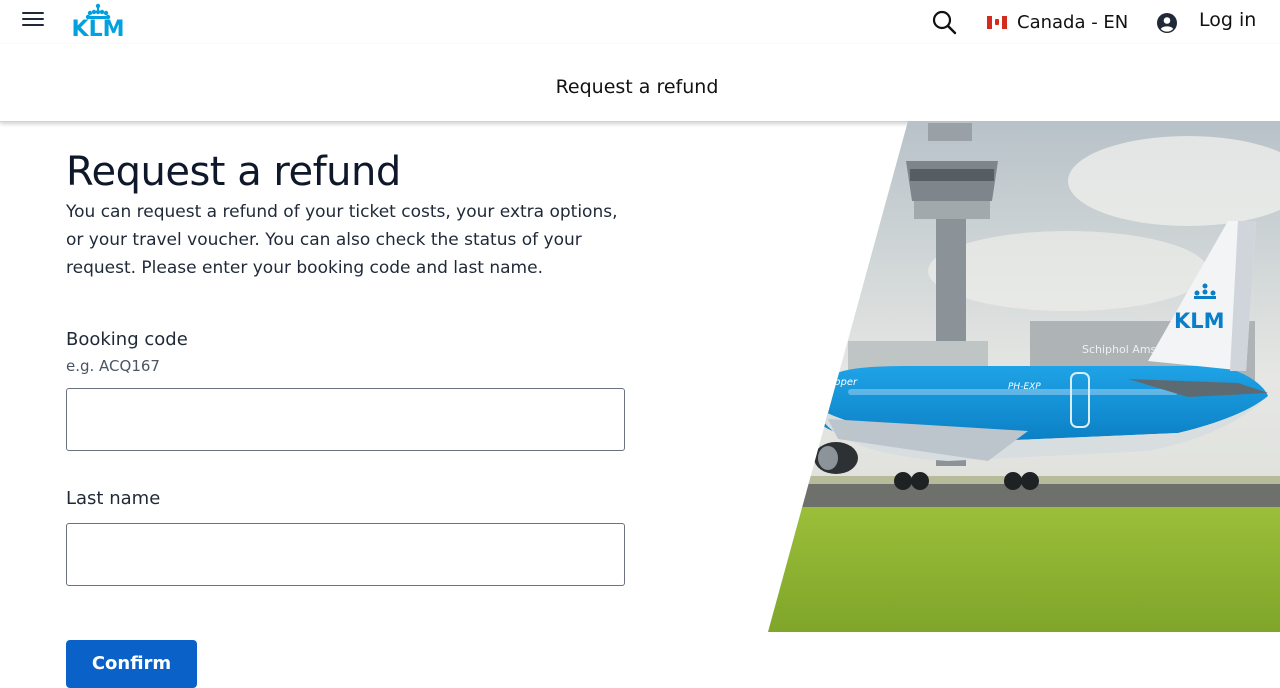 The width and height of the screenshot is (1280, 688). What do you see at coordinates (33, 21) in the screenshot?
I see `hamburger-menu-icon` at bounding box center [33, 21].